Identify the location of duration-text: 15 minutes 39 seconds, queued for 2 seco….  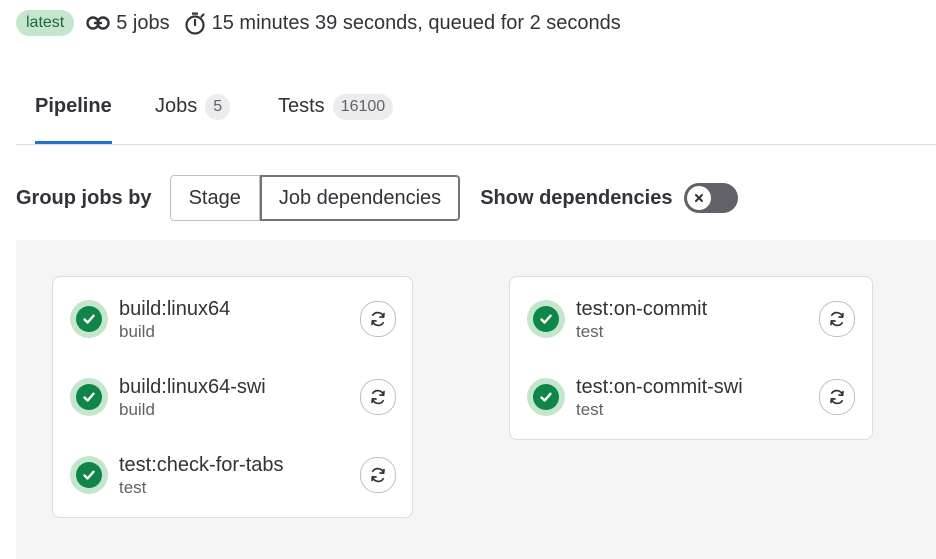
(416, 22).